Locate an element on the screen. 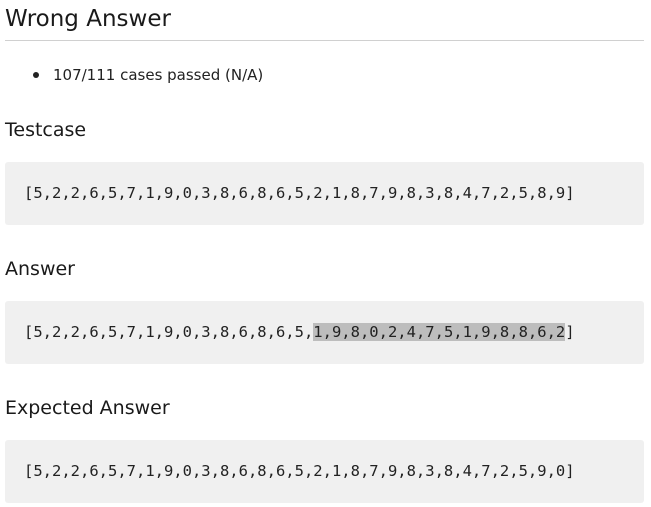  list-item: 107/111 cases passed (N/A) is located at coordinates (131, 75).